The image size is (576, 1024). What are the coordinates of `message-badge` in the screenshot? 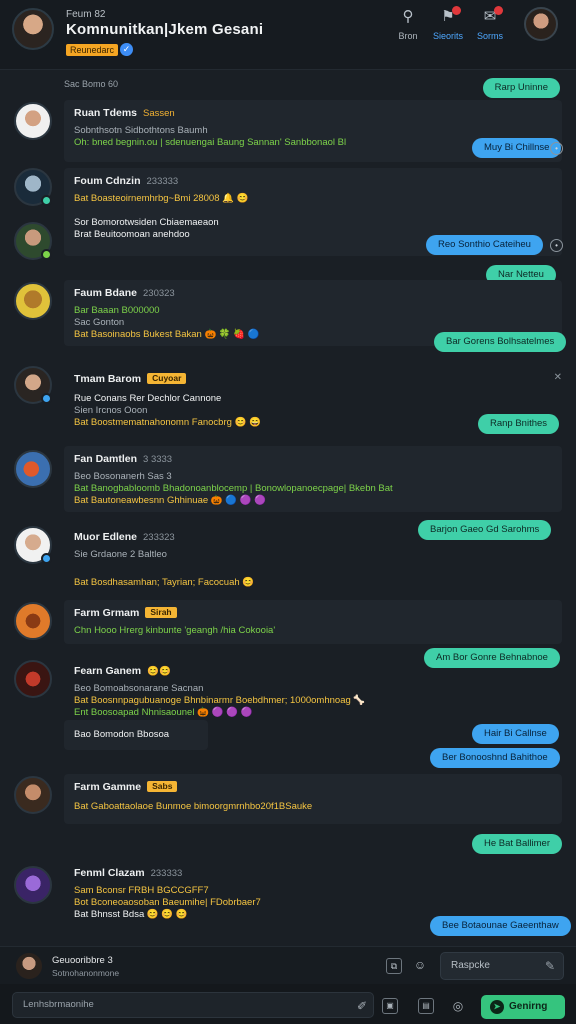 It's located at (498, 10).